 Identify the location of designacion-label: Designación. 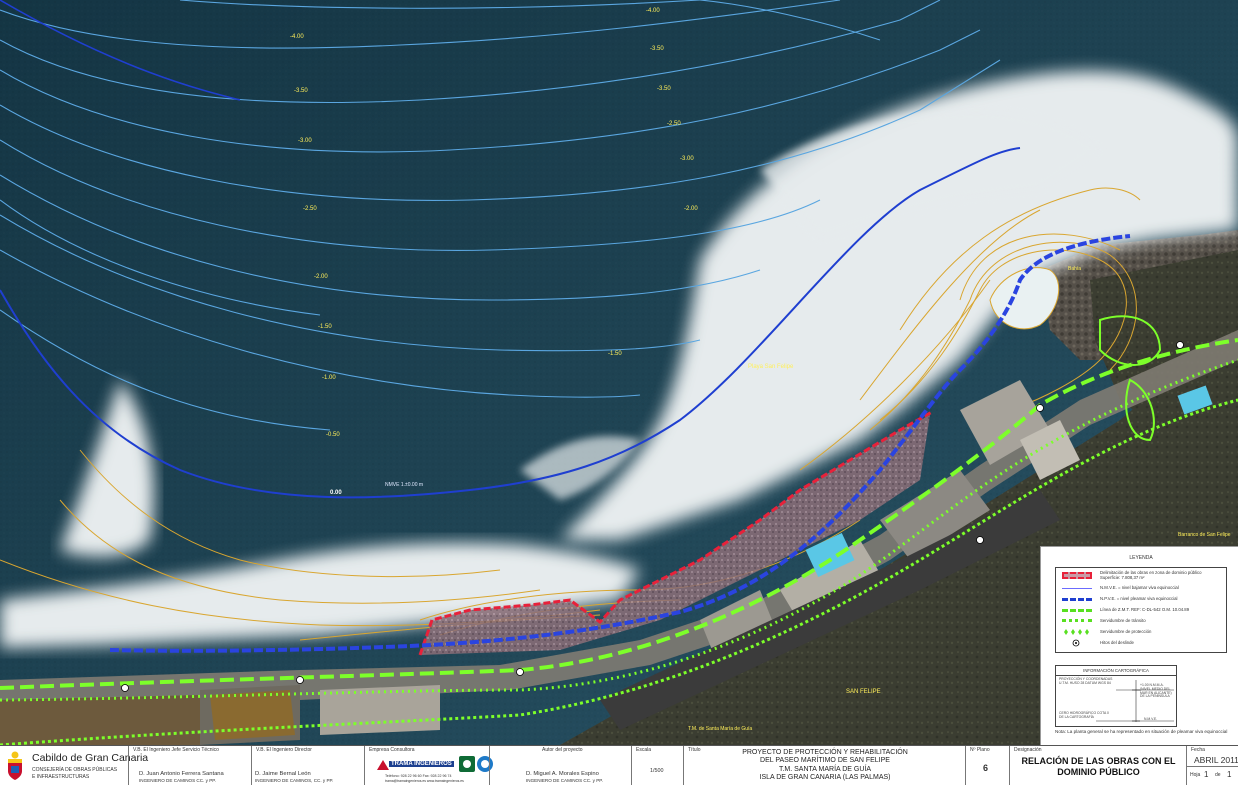
(1028, 750).